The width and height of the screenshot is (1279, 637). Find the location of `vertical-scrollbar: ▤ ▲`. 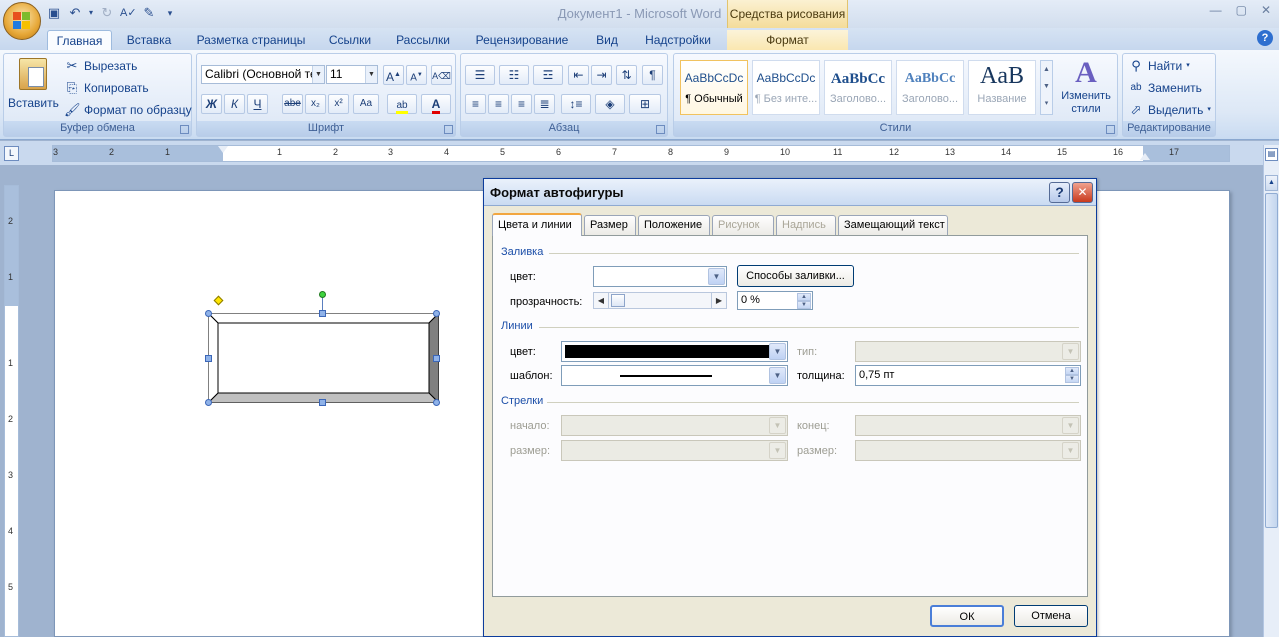

vertical-scrollbar: ▤ ▲ is located at coordinates (1271, 391).